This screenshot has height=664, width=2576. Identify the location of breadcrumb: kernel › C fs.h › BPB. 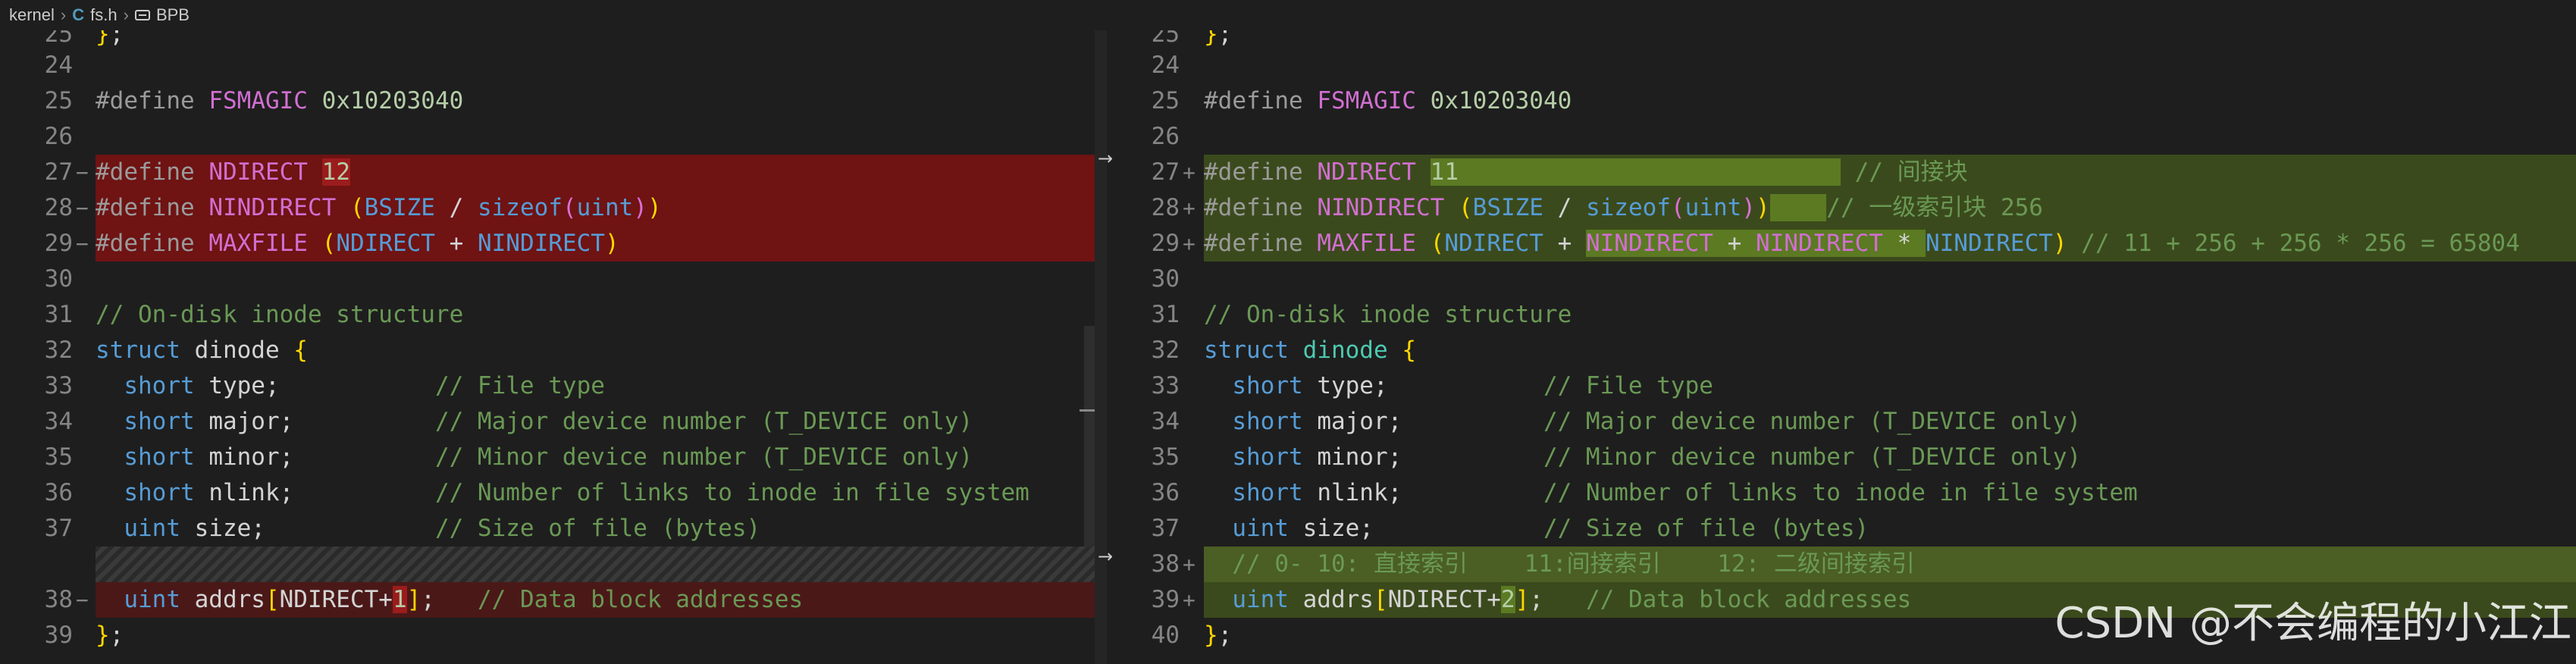
(1288, 15).